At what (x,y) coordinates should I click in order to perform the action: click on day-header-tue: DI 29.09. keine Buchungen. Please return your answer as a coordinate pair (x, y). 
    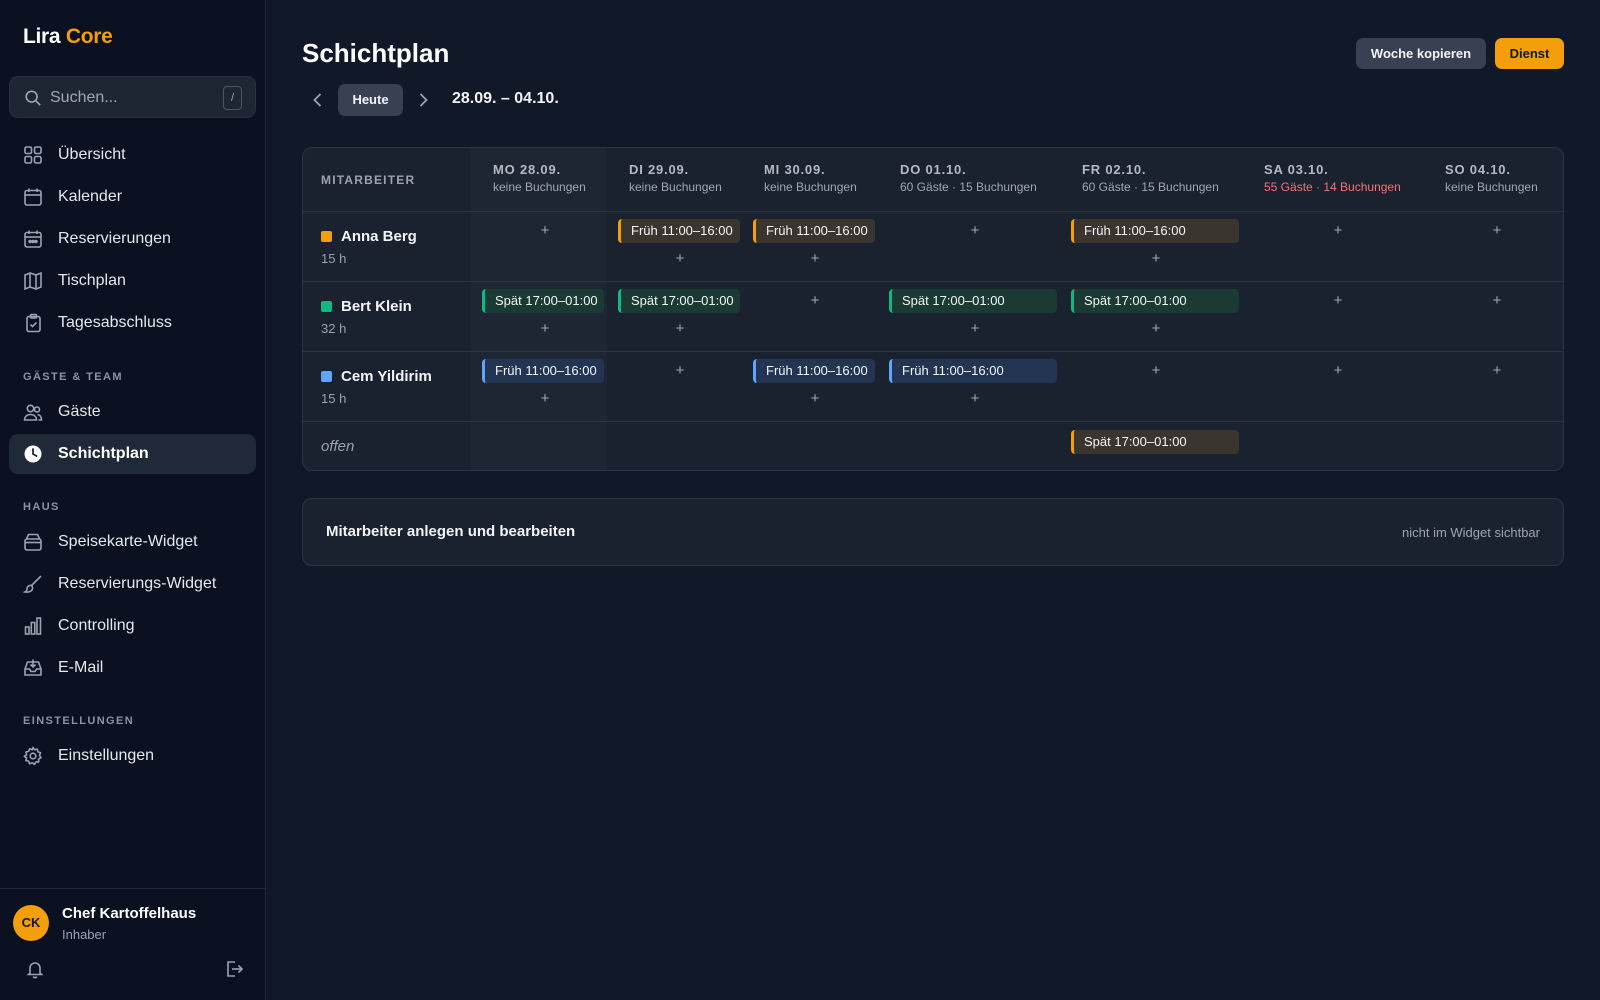
    Looking at the image, I should click on (675, 178).